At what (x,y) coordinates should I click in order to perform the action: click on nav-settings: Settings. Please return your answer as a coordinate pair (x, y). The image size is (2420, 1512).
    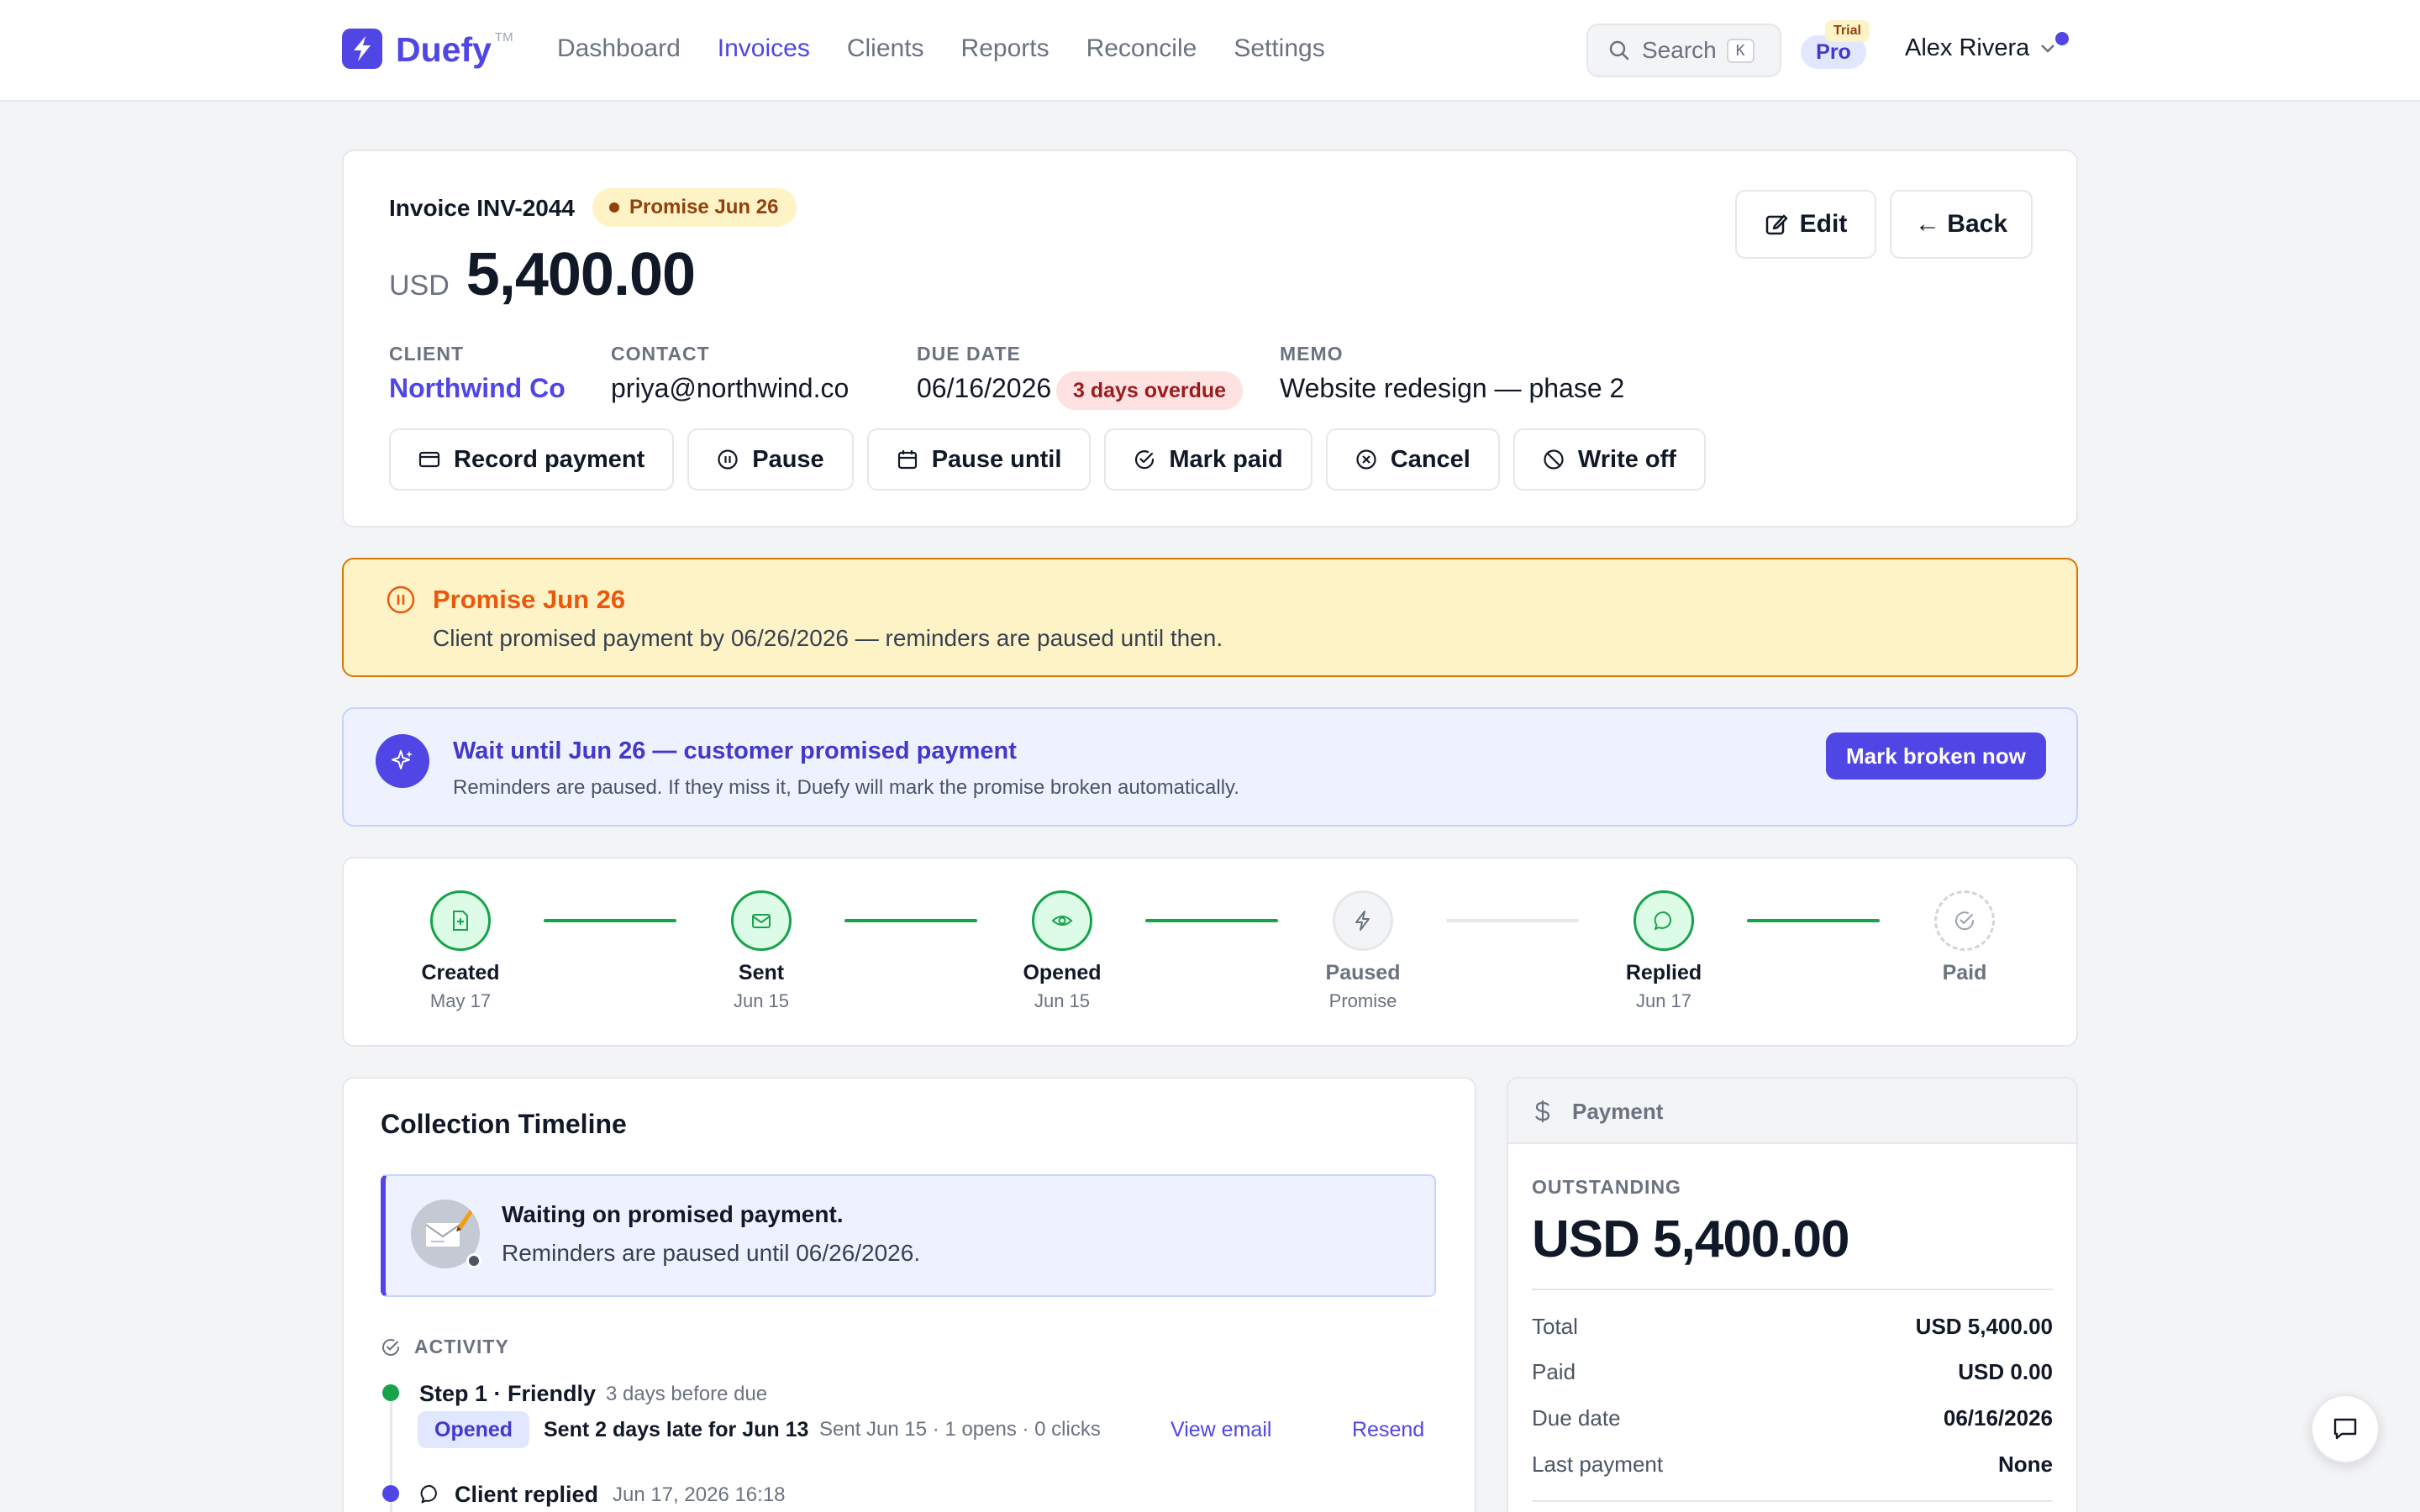
    Looking at the image, I should click on (1279, 49).